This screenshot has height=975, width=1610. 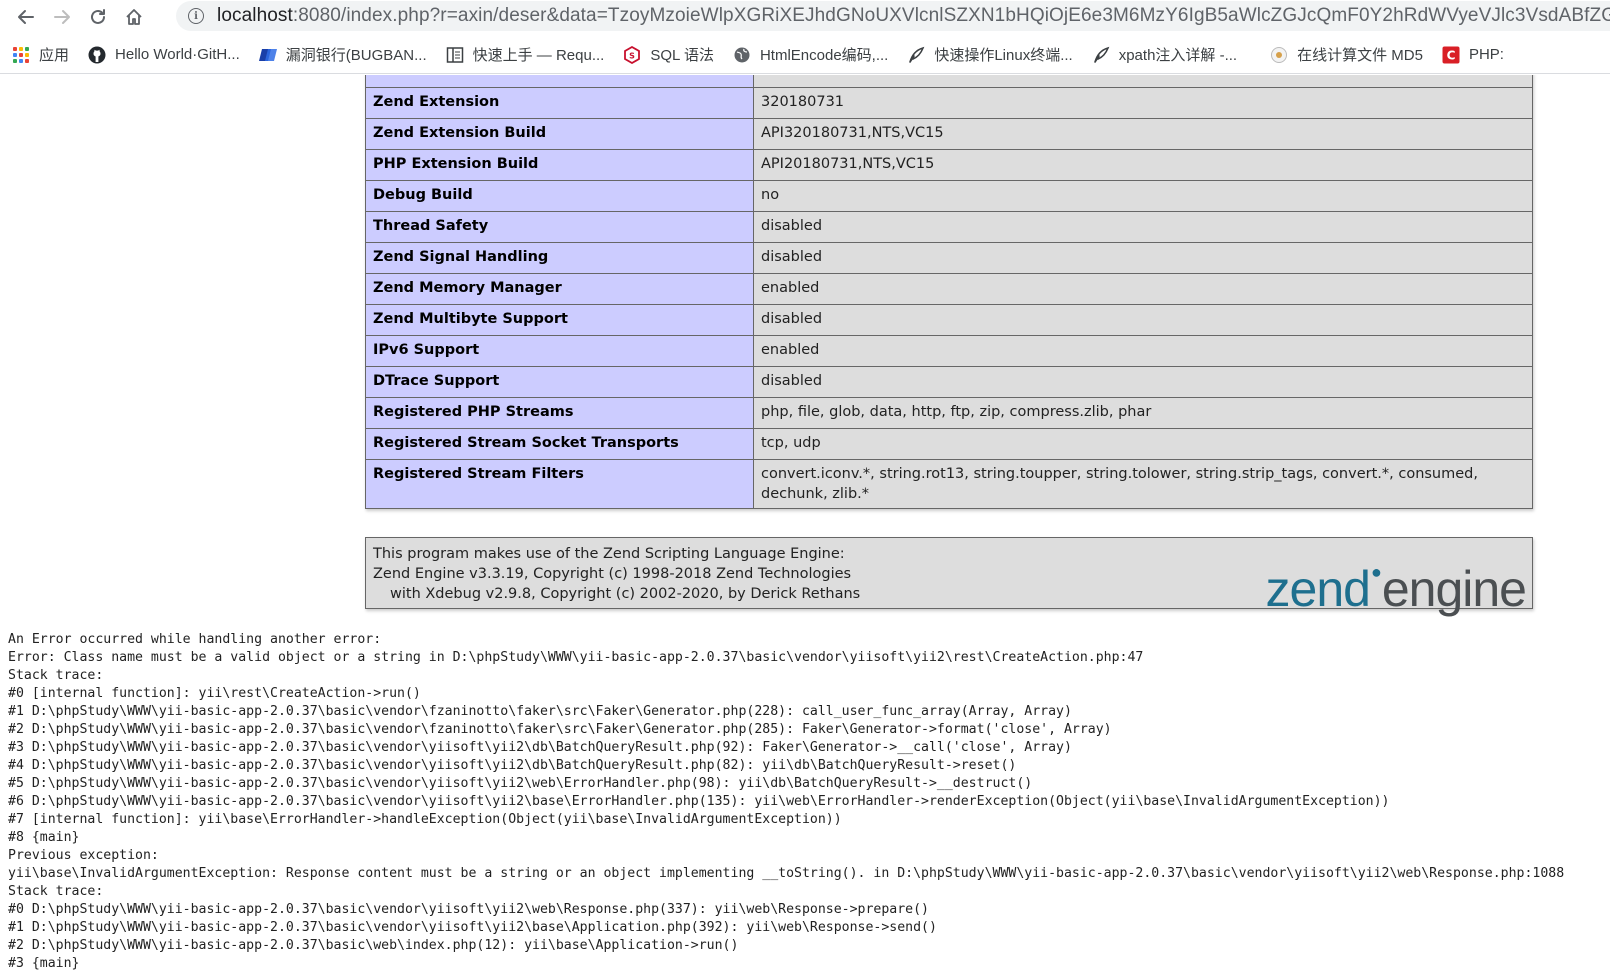 I want to click on reload-icon, so click(x=98, y=16).